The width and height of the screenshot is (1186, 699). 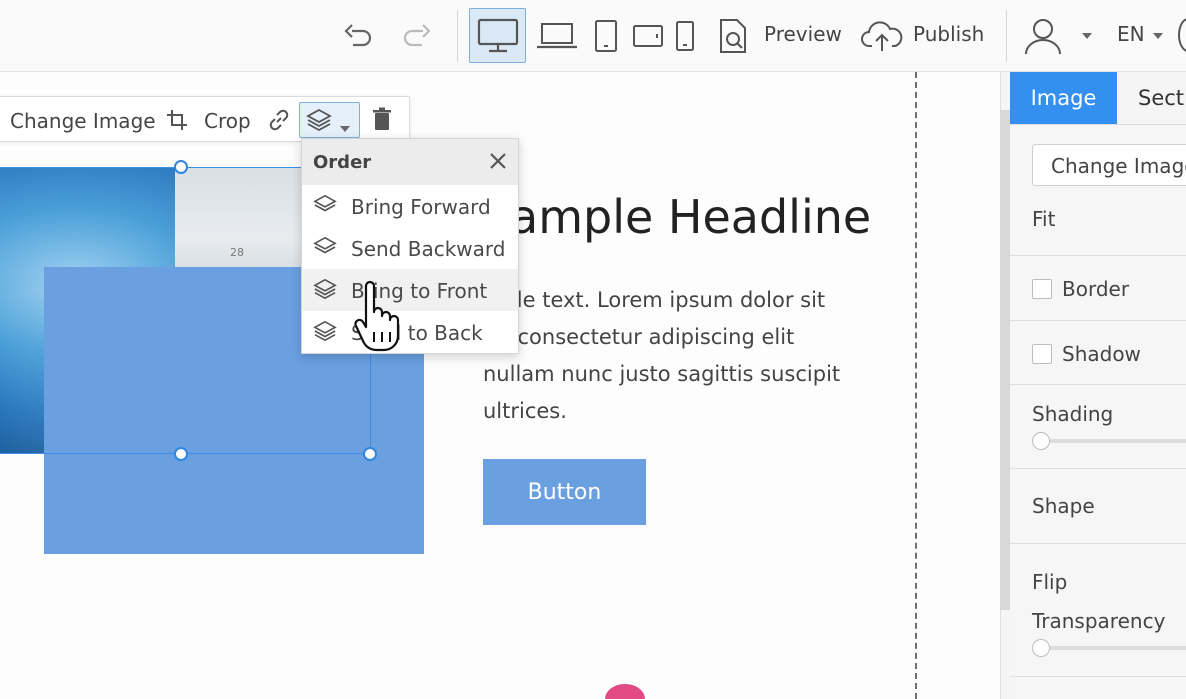 What do you see at coordinates (1041, 441) in the screenshot?
I see `shading-slider-knob` at bounding box center [1041, 441].